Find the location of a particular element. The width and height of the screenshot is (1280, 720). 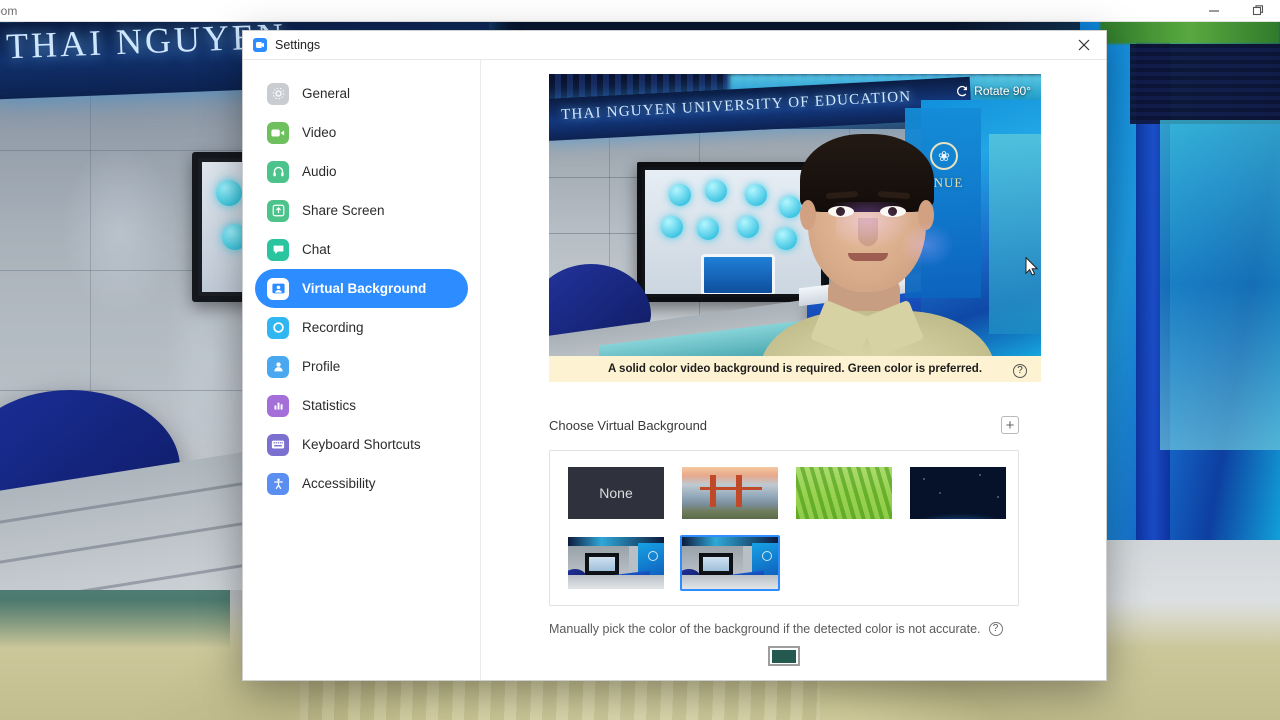

help-question-icon: ? is located at coordinates (1020, 371).